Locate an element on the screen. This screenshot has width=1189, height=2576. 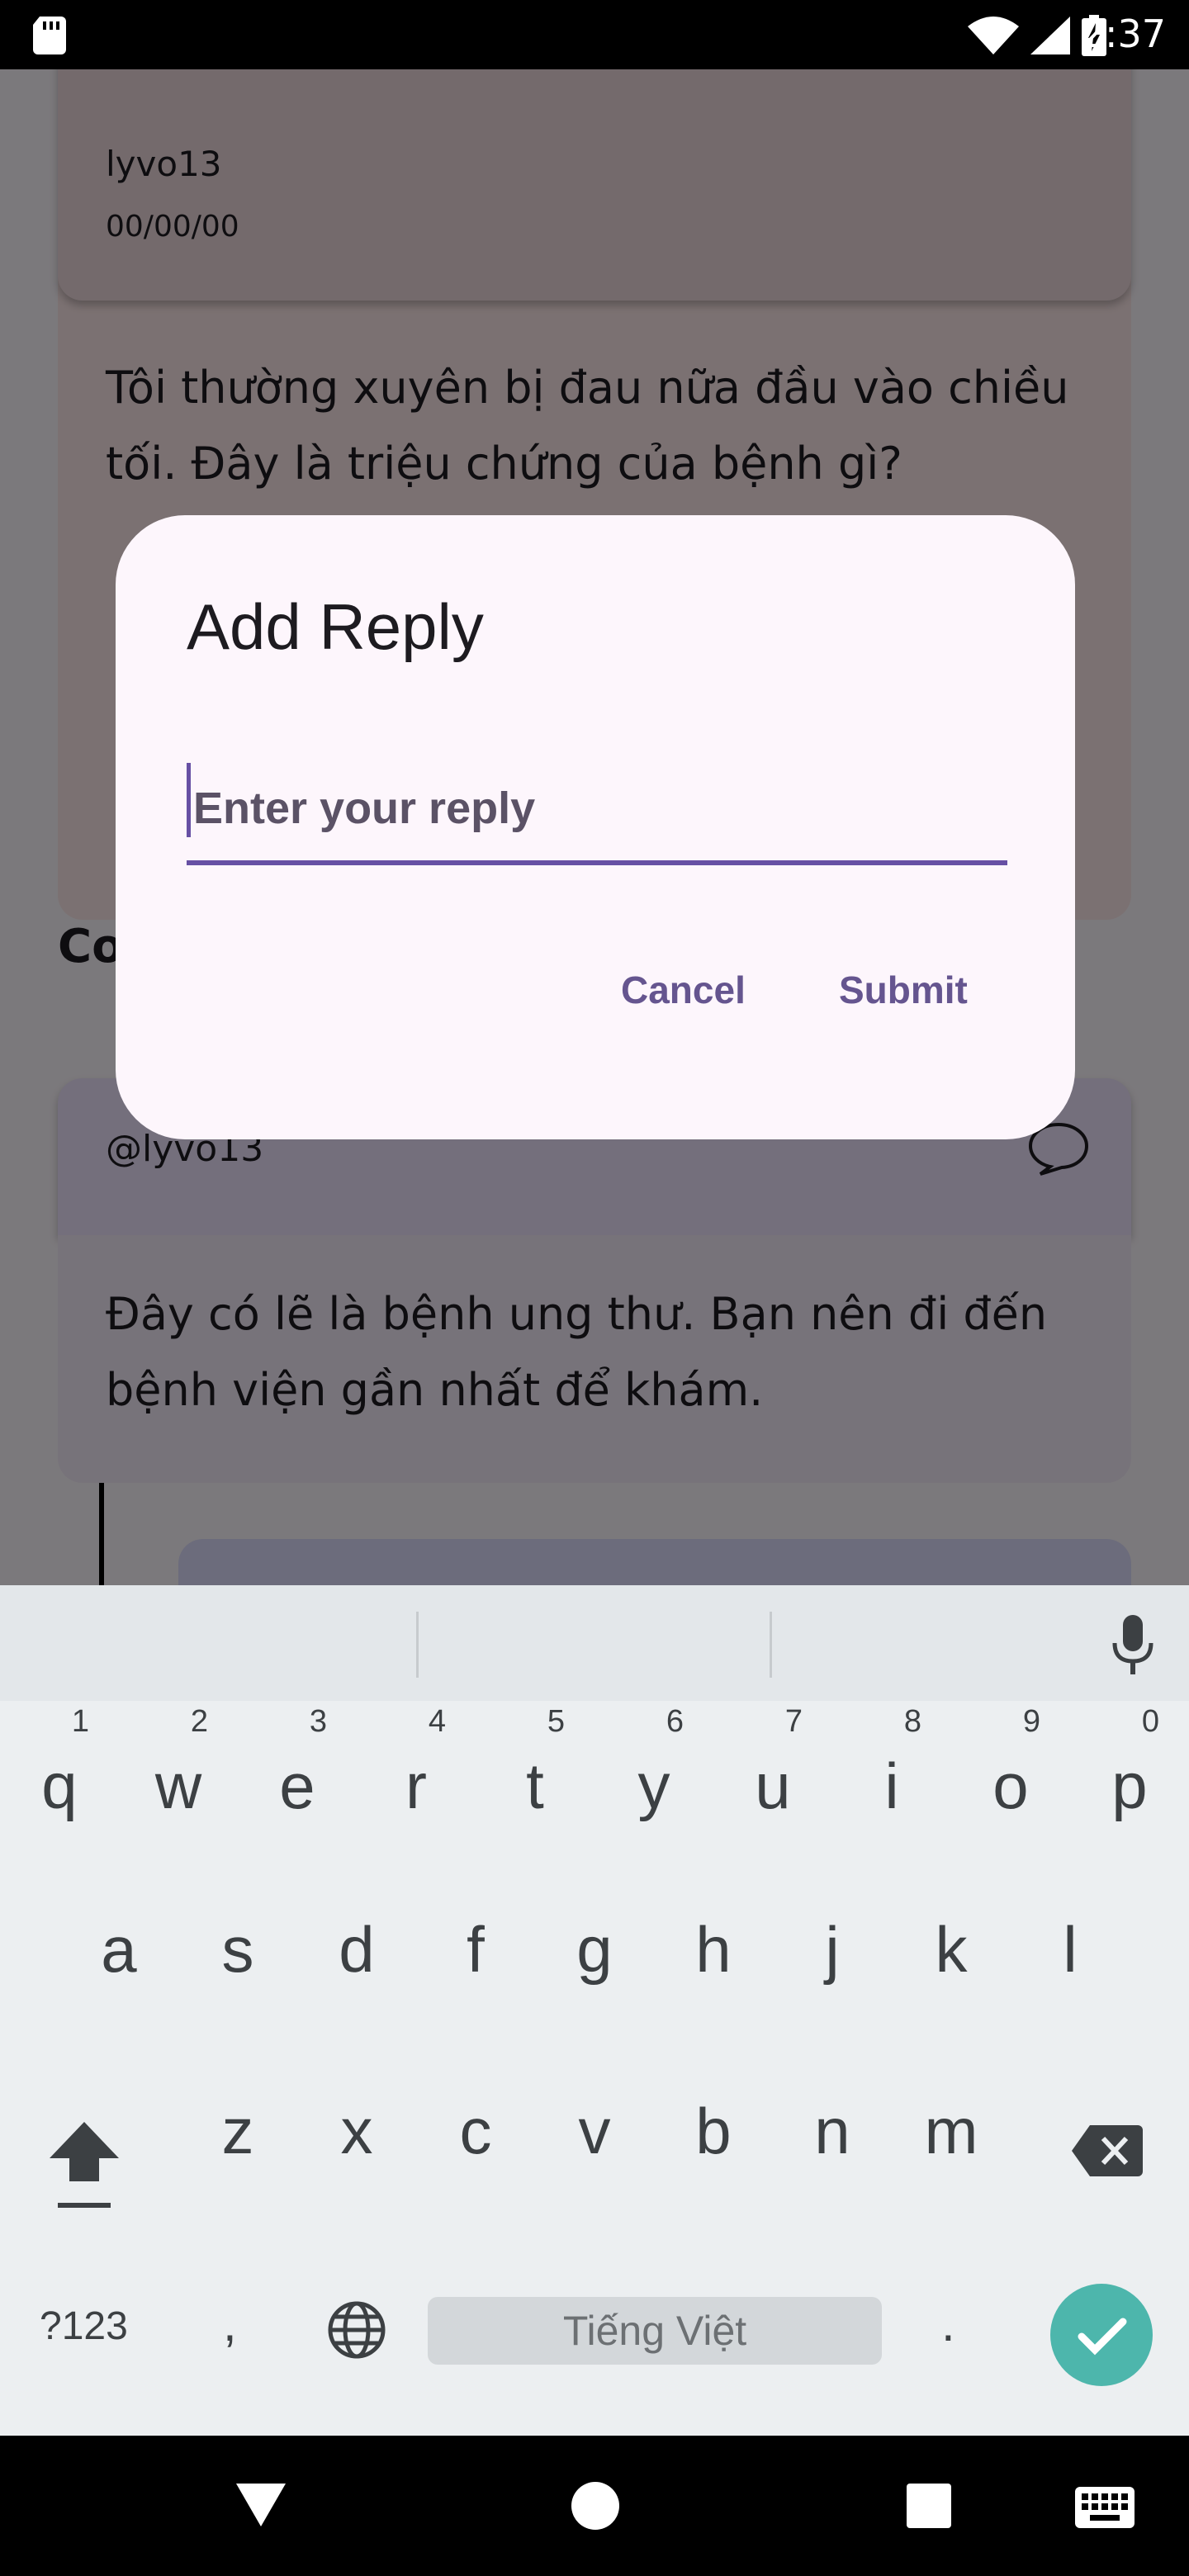
status-time: 2:37 is located at coordinates (1123, 34).